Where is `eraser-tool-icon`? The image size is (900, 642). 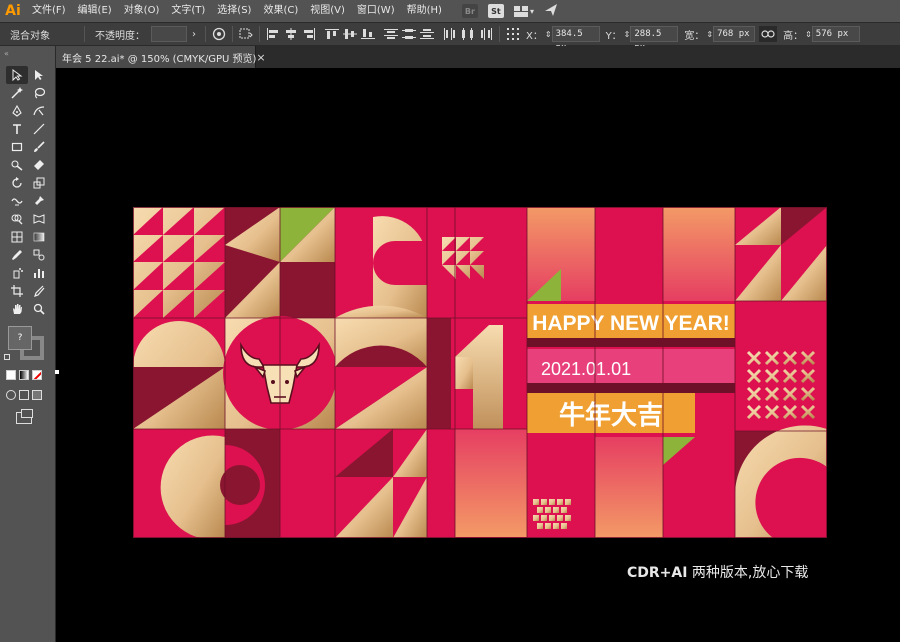 eraser-tool-icon is located at coordinates (39, 165).